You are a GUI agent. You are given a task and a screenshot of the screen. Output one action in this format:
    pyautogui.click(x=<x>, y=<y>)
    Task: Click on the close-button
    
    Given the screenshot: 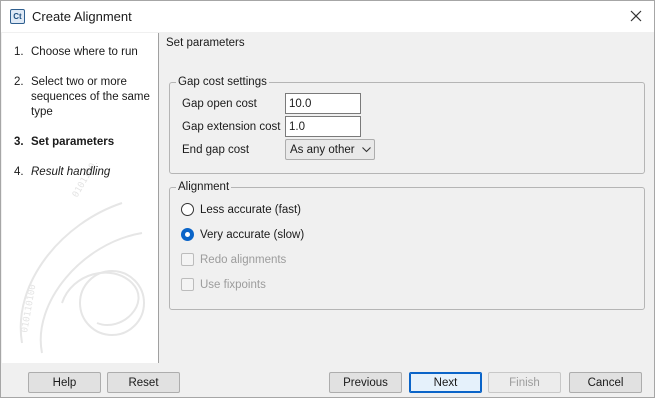 What is the action you would take?
    pyautogui.click(x=636, y=16)
    